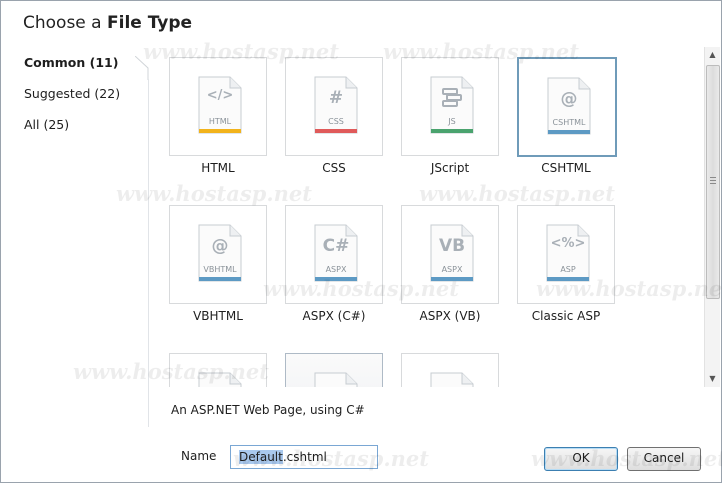 The image size is (722, 483). Describe the element at coordinates (218, 168) in the screenshot. I see `file-type-label: HTML` at that location.